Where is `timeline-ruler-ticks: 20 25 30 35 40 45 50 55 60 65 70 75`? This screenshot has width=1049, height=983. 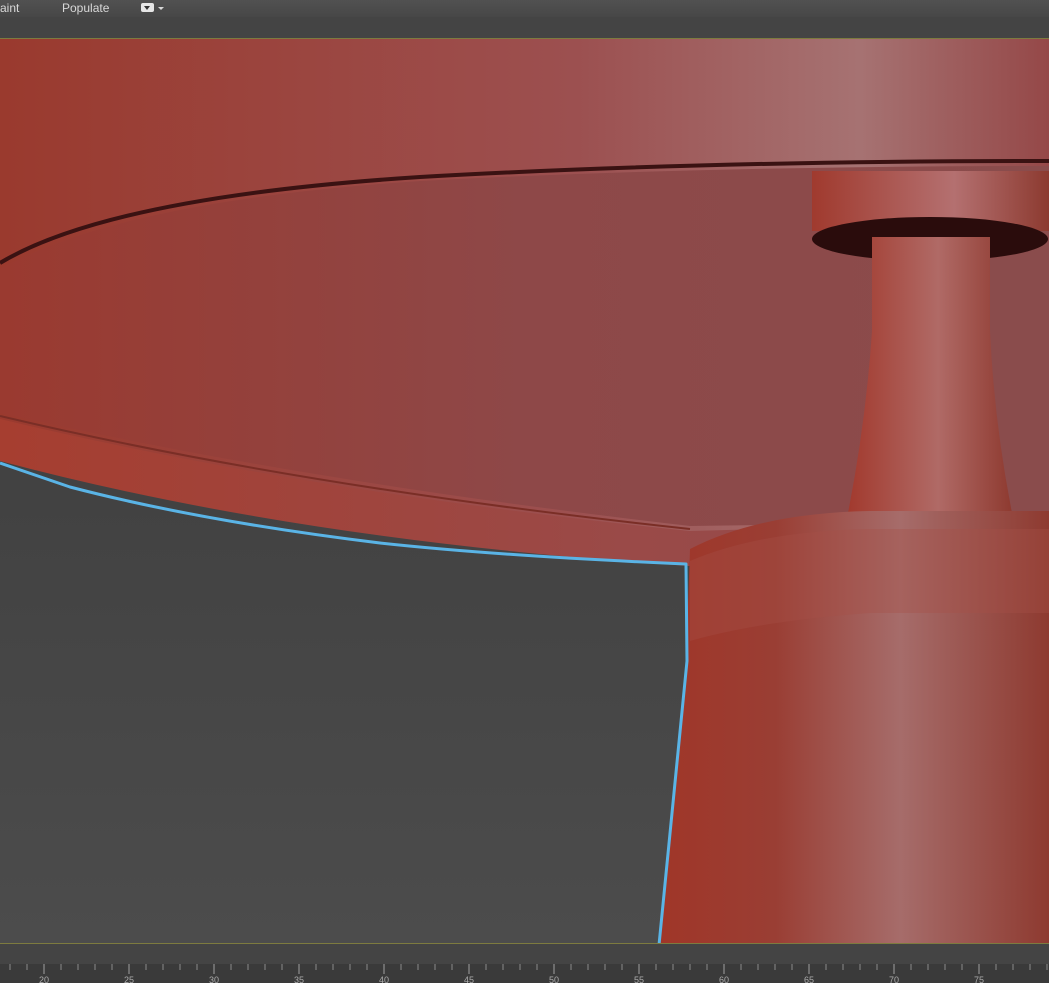
timeline-ruler-ticks: 20 25 30 35 40 45 50 55 60 65 70 75 is located at coordinates (528, 973).